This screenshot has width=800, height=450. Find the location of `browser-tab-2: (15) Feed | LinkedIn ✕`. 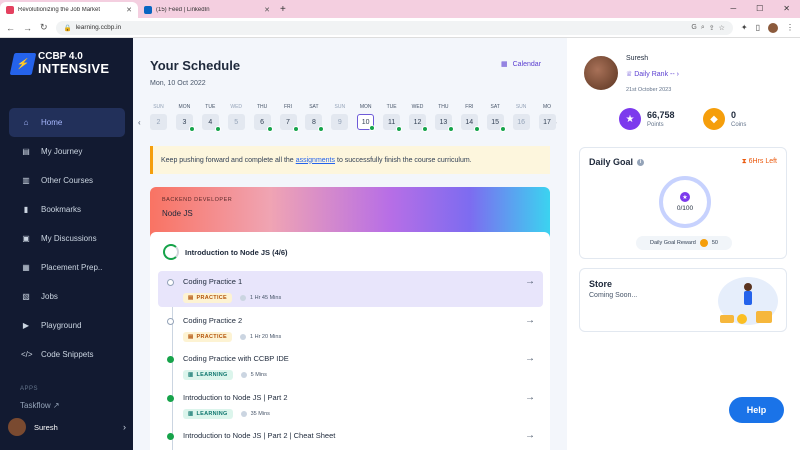

browser-tab-2: (15) Feed | LinkedIn ✕ is located at coordinates (207, 10).